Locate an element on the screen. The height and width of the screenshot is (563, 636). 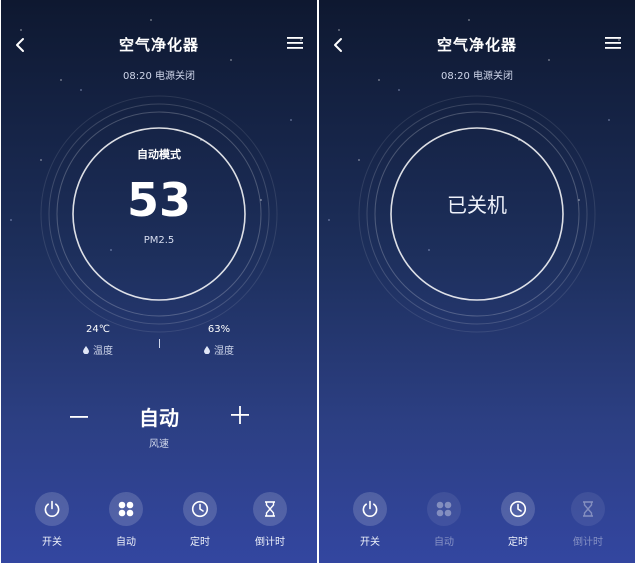
stat-divider is located at coordinates (159, 343).